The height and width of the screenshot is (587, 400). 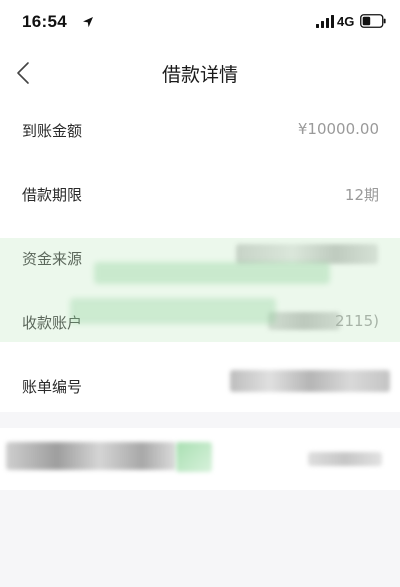 What do you see at coordinates (52, 131) in the screenshot?
I see `received-amount-label: 到账金额` at bounding box center [52, 131].